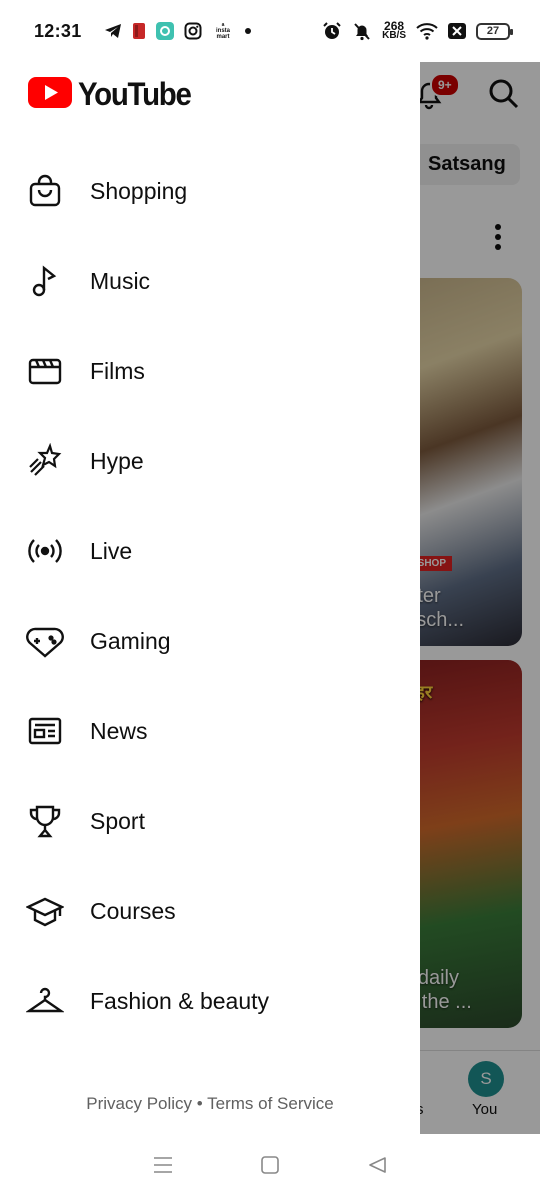  I want to click on menu-item-music: Music, so click(210, 281).